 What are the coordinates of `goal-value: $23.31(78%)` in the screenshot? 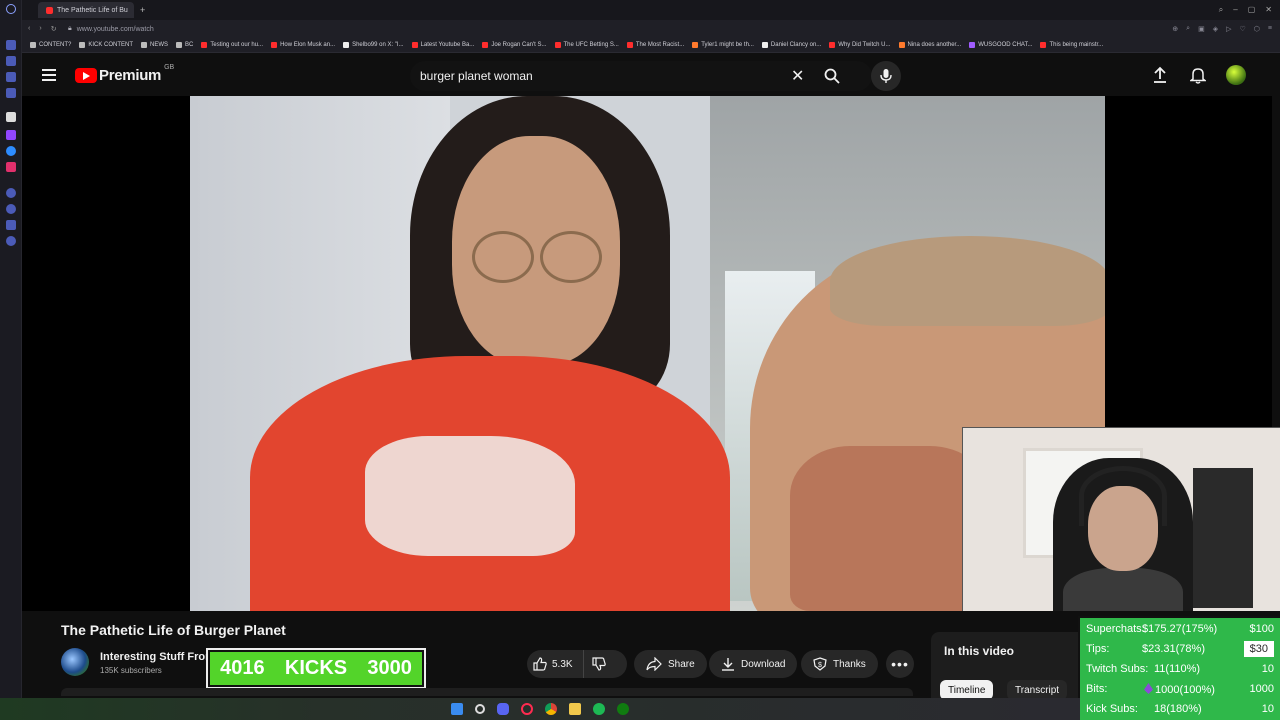 It's located at (1173, 649).